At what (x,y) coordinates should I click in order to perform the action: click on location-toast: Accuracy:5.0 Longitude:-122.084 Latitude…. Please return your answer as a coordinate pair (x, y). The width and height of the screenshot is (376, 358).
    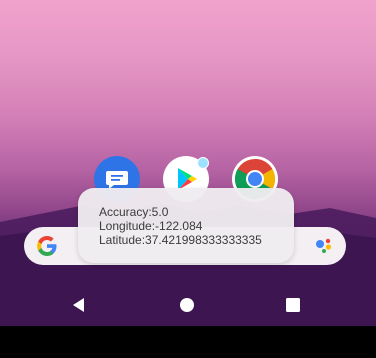
    Looking at the image, I should click on (186, 225).